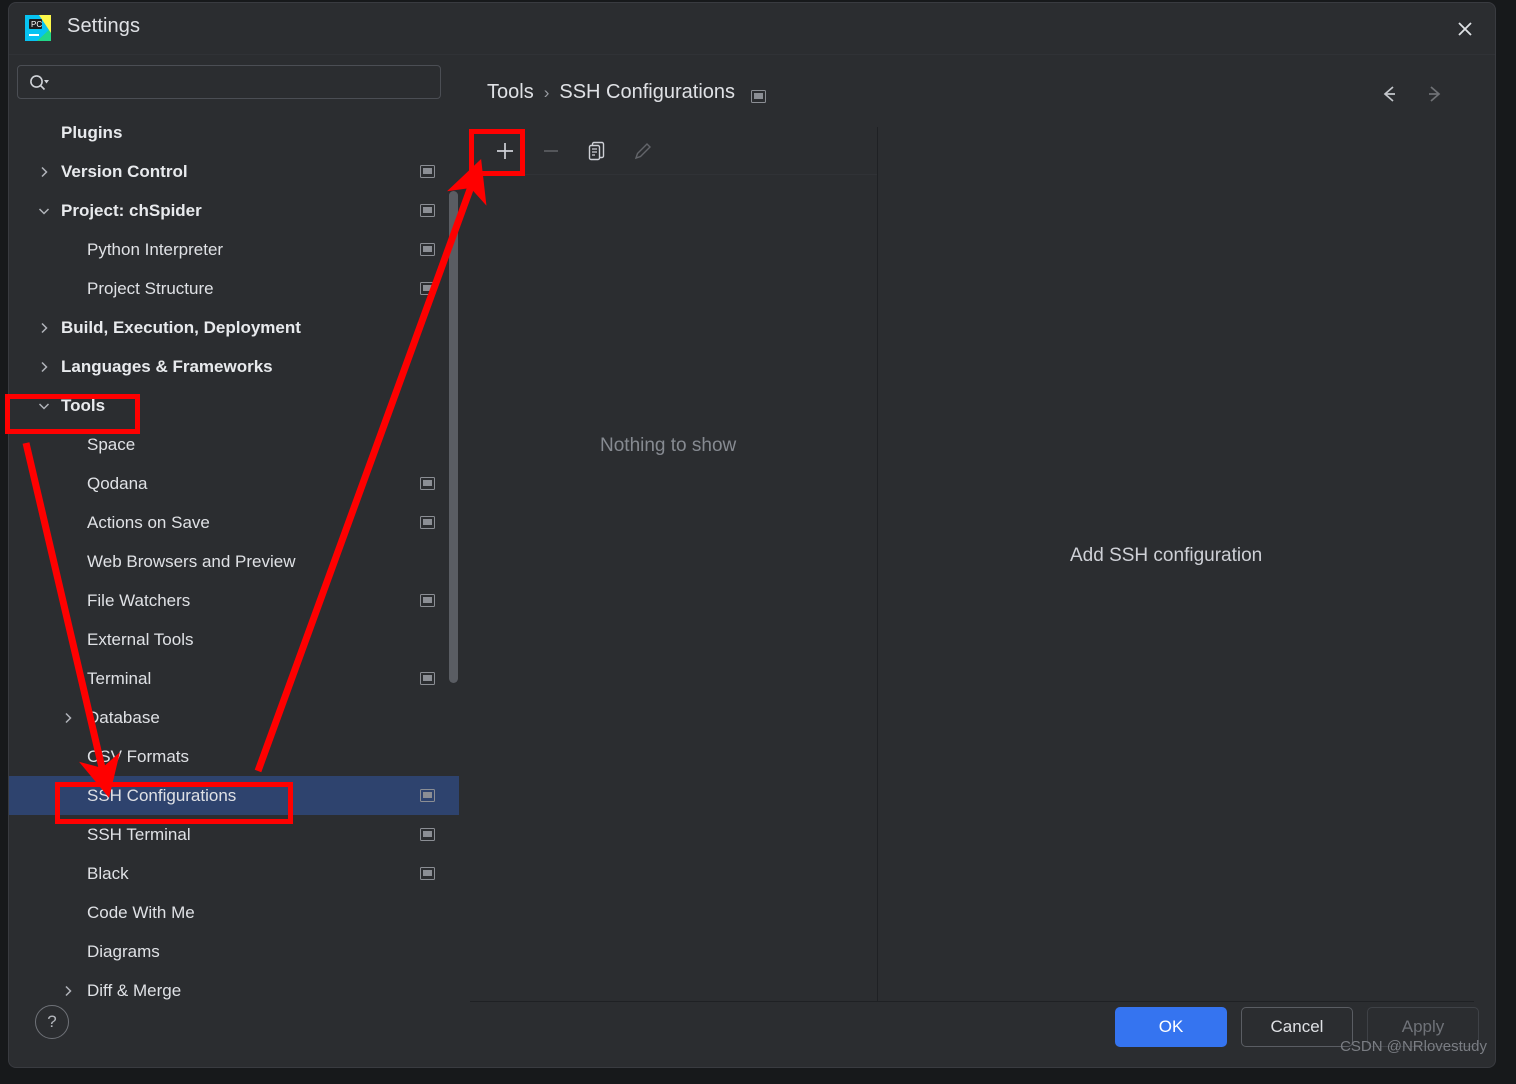 The image size is (1516, 1084). I want to click on sidebar-item-project-structure: Project Structure, so click(234, 288).